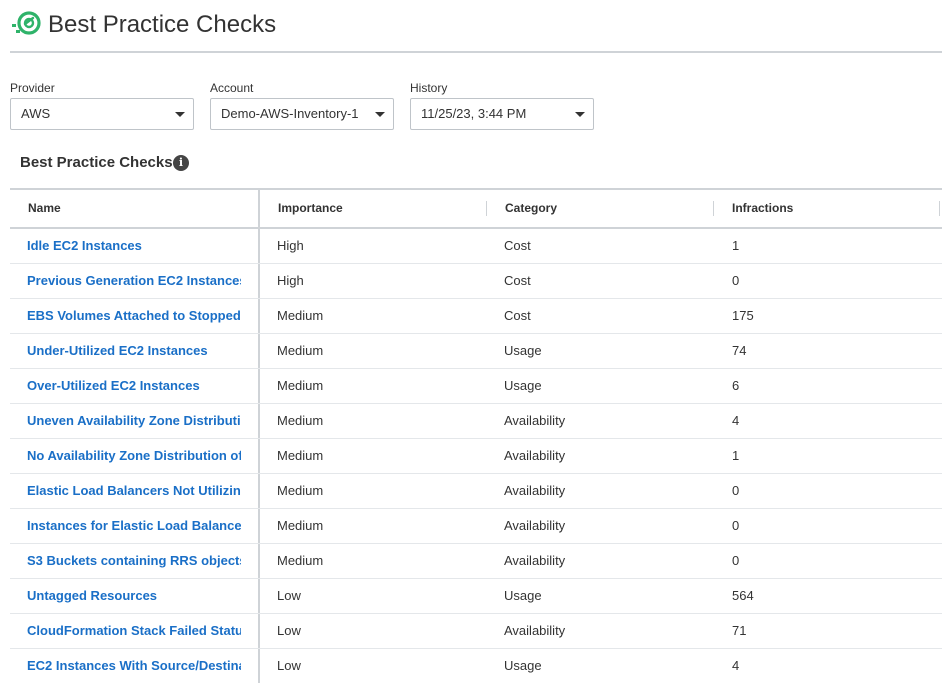 The image size is (947, 683). What do you see at coordinates (743, 315) in the screenshot?
I see `infractions-cell: 175` at bounding box center [743, 315].